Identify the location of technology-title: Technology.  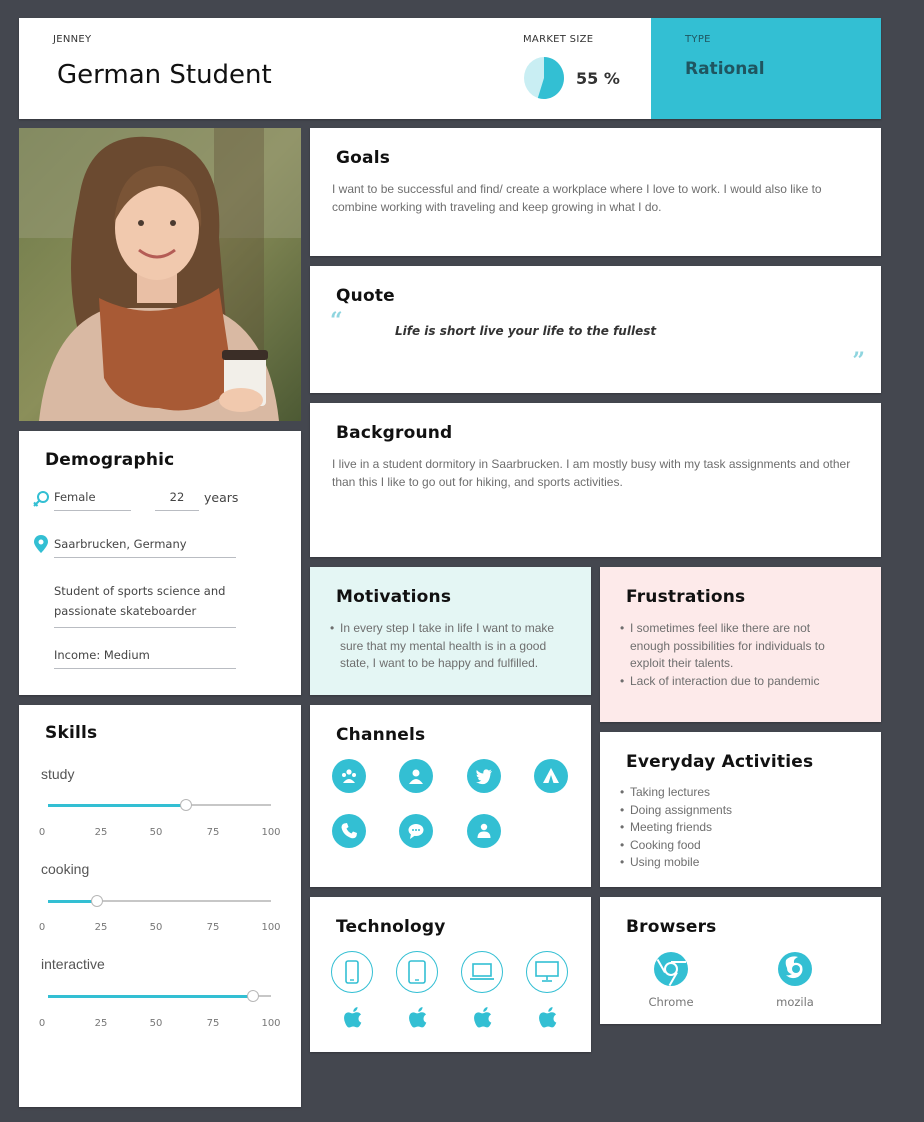
(391, 927).